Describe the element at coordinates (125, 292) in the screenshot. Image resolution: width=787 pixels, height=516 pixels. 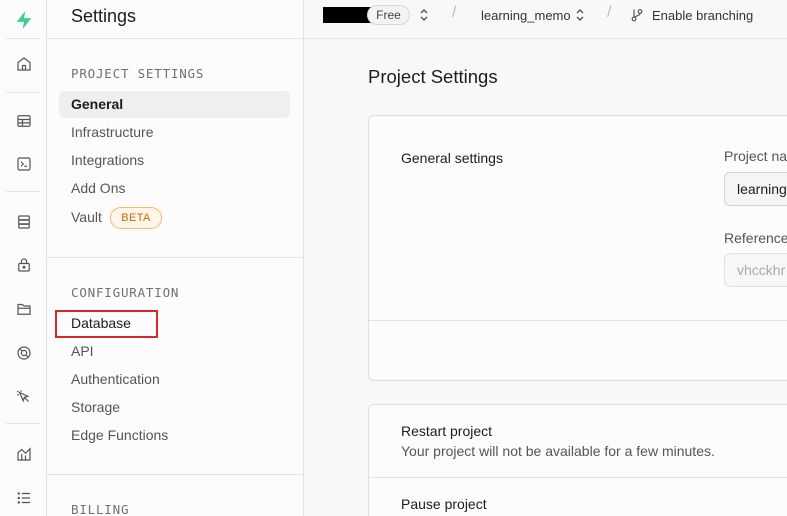
I see `section-heading-configuration: CONFIGURATION` at that location.